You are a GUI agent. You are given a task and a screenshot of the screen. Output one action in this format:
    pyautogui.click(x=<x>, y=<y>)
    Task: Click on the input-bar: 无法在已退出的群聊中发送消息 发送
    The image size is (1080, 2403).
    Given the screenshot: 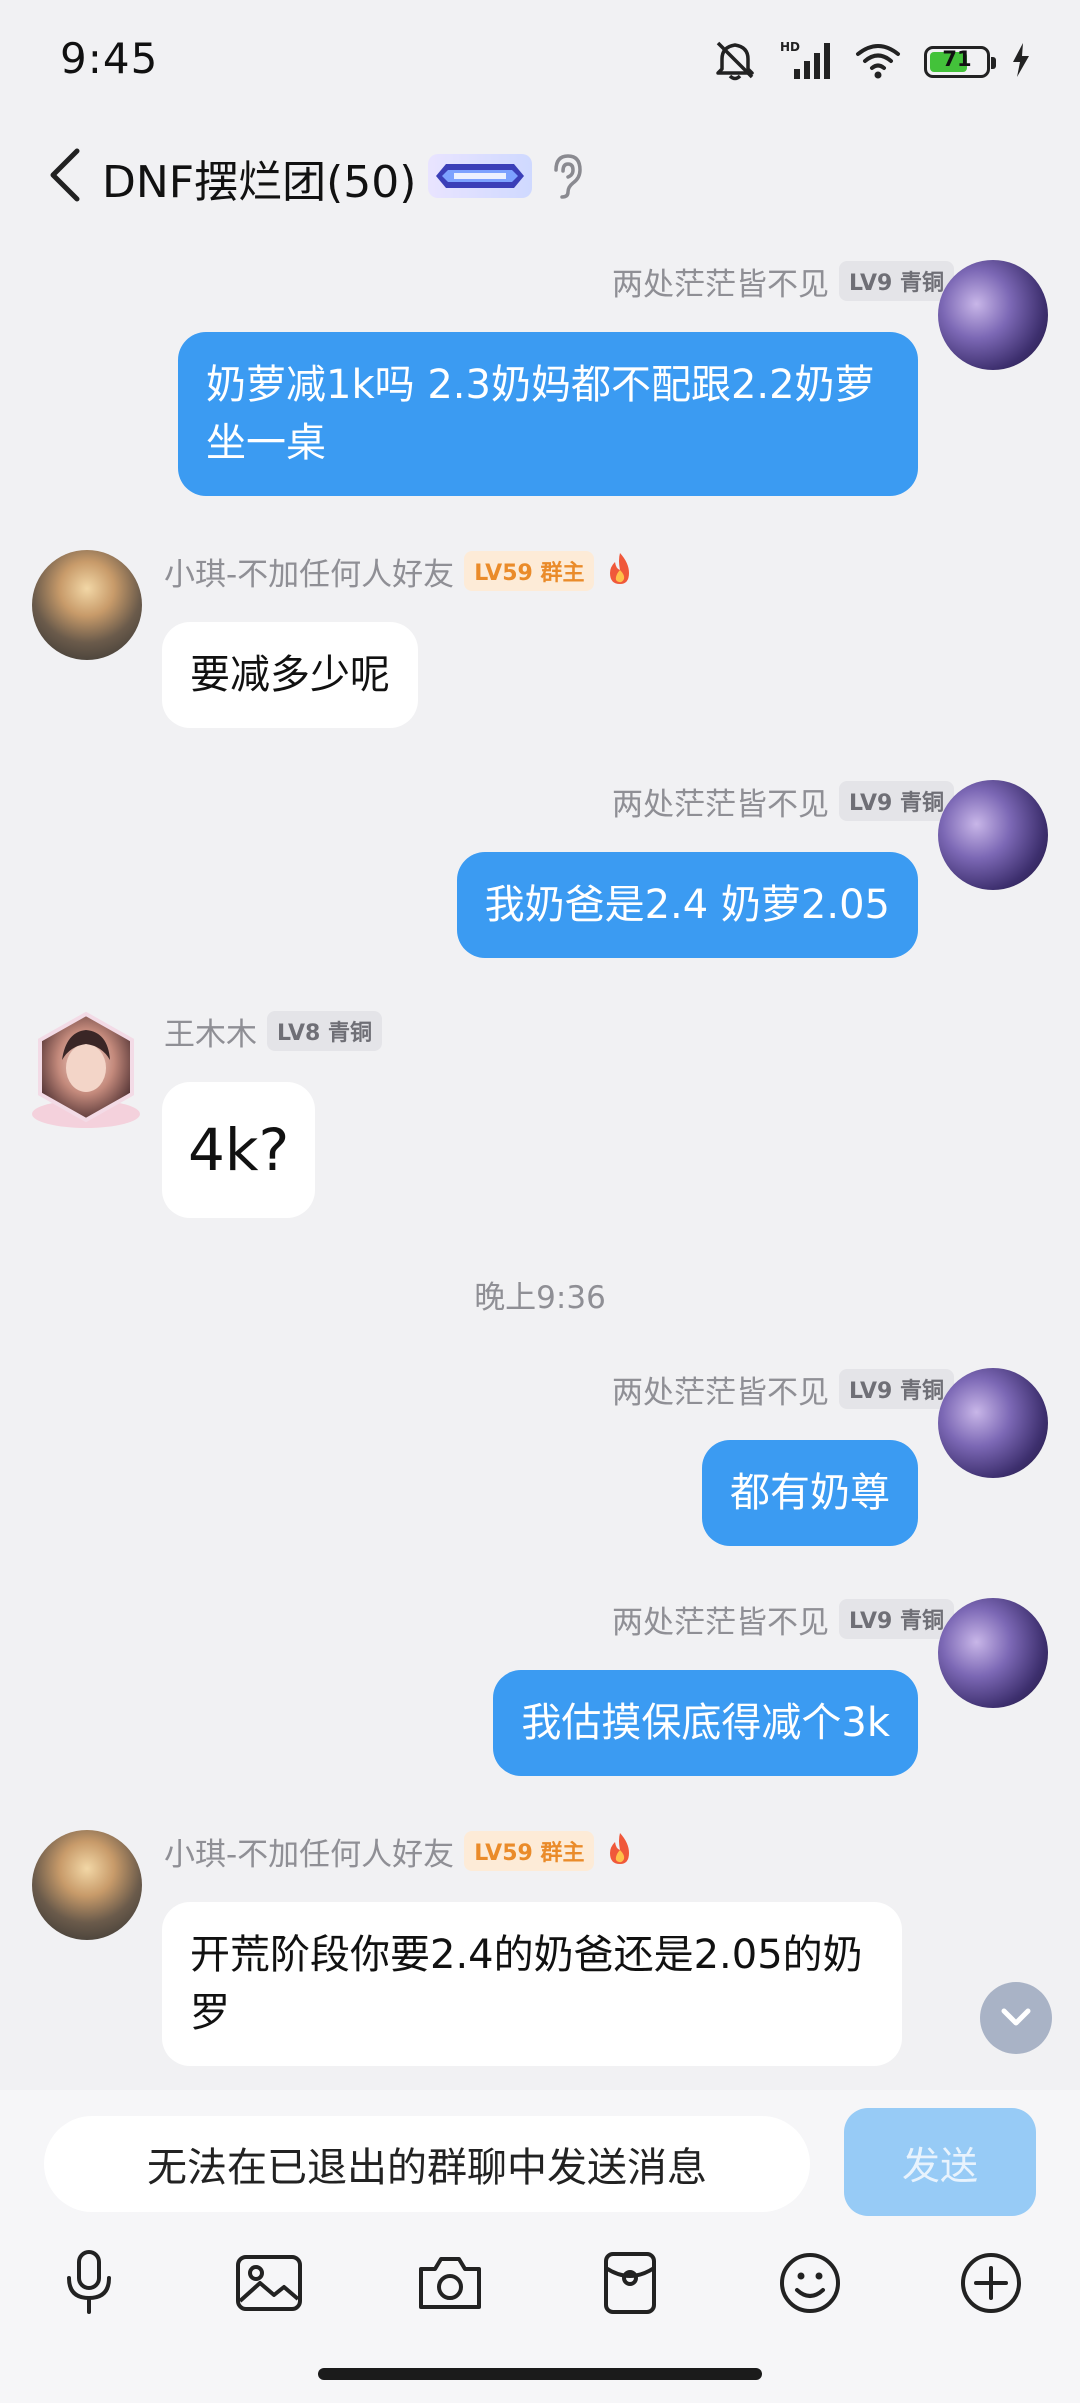 What is the action you would take?
    pyautogui.click(x=540, y=2246)
    